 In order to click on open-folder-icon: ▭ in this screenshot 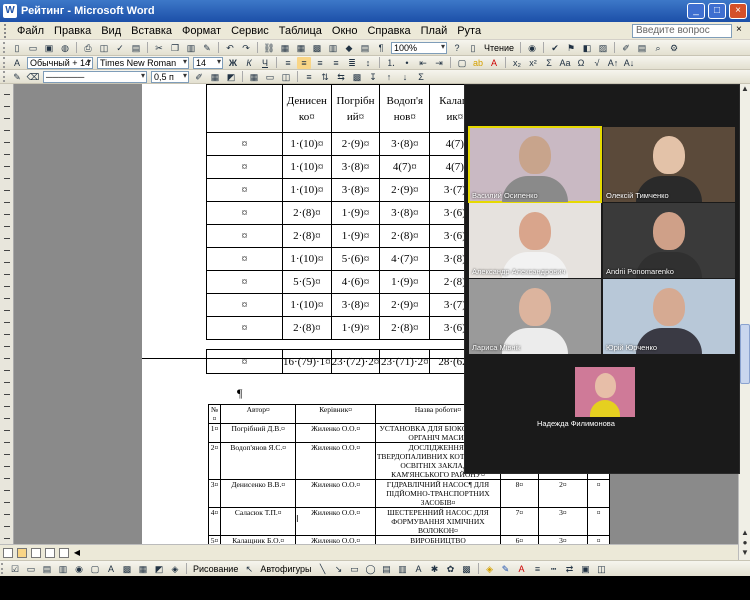, I will do `click(33, 48)`.